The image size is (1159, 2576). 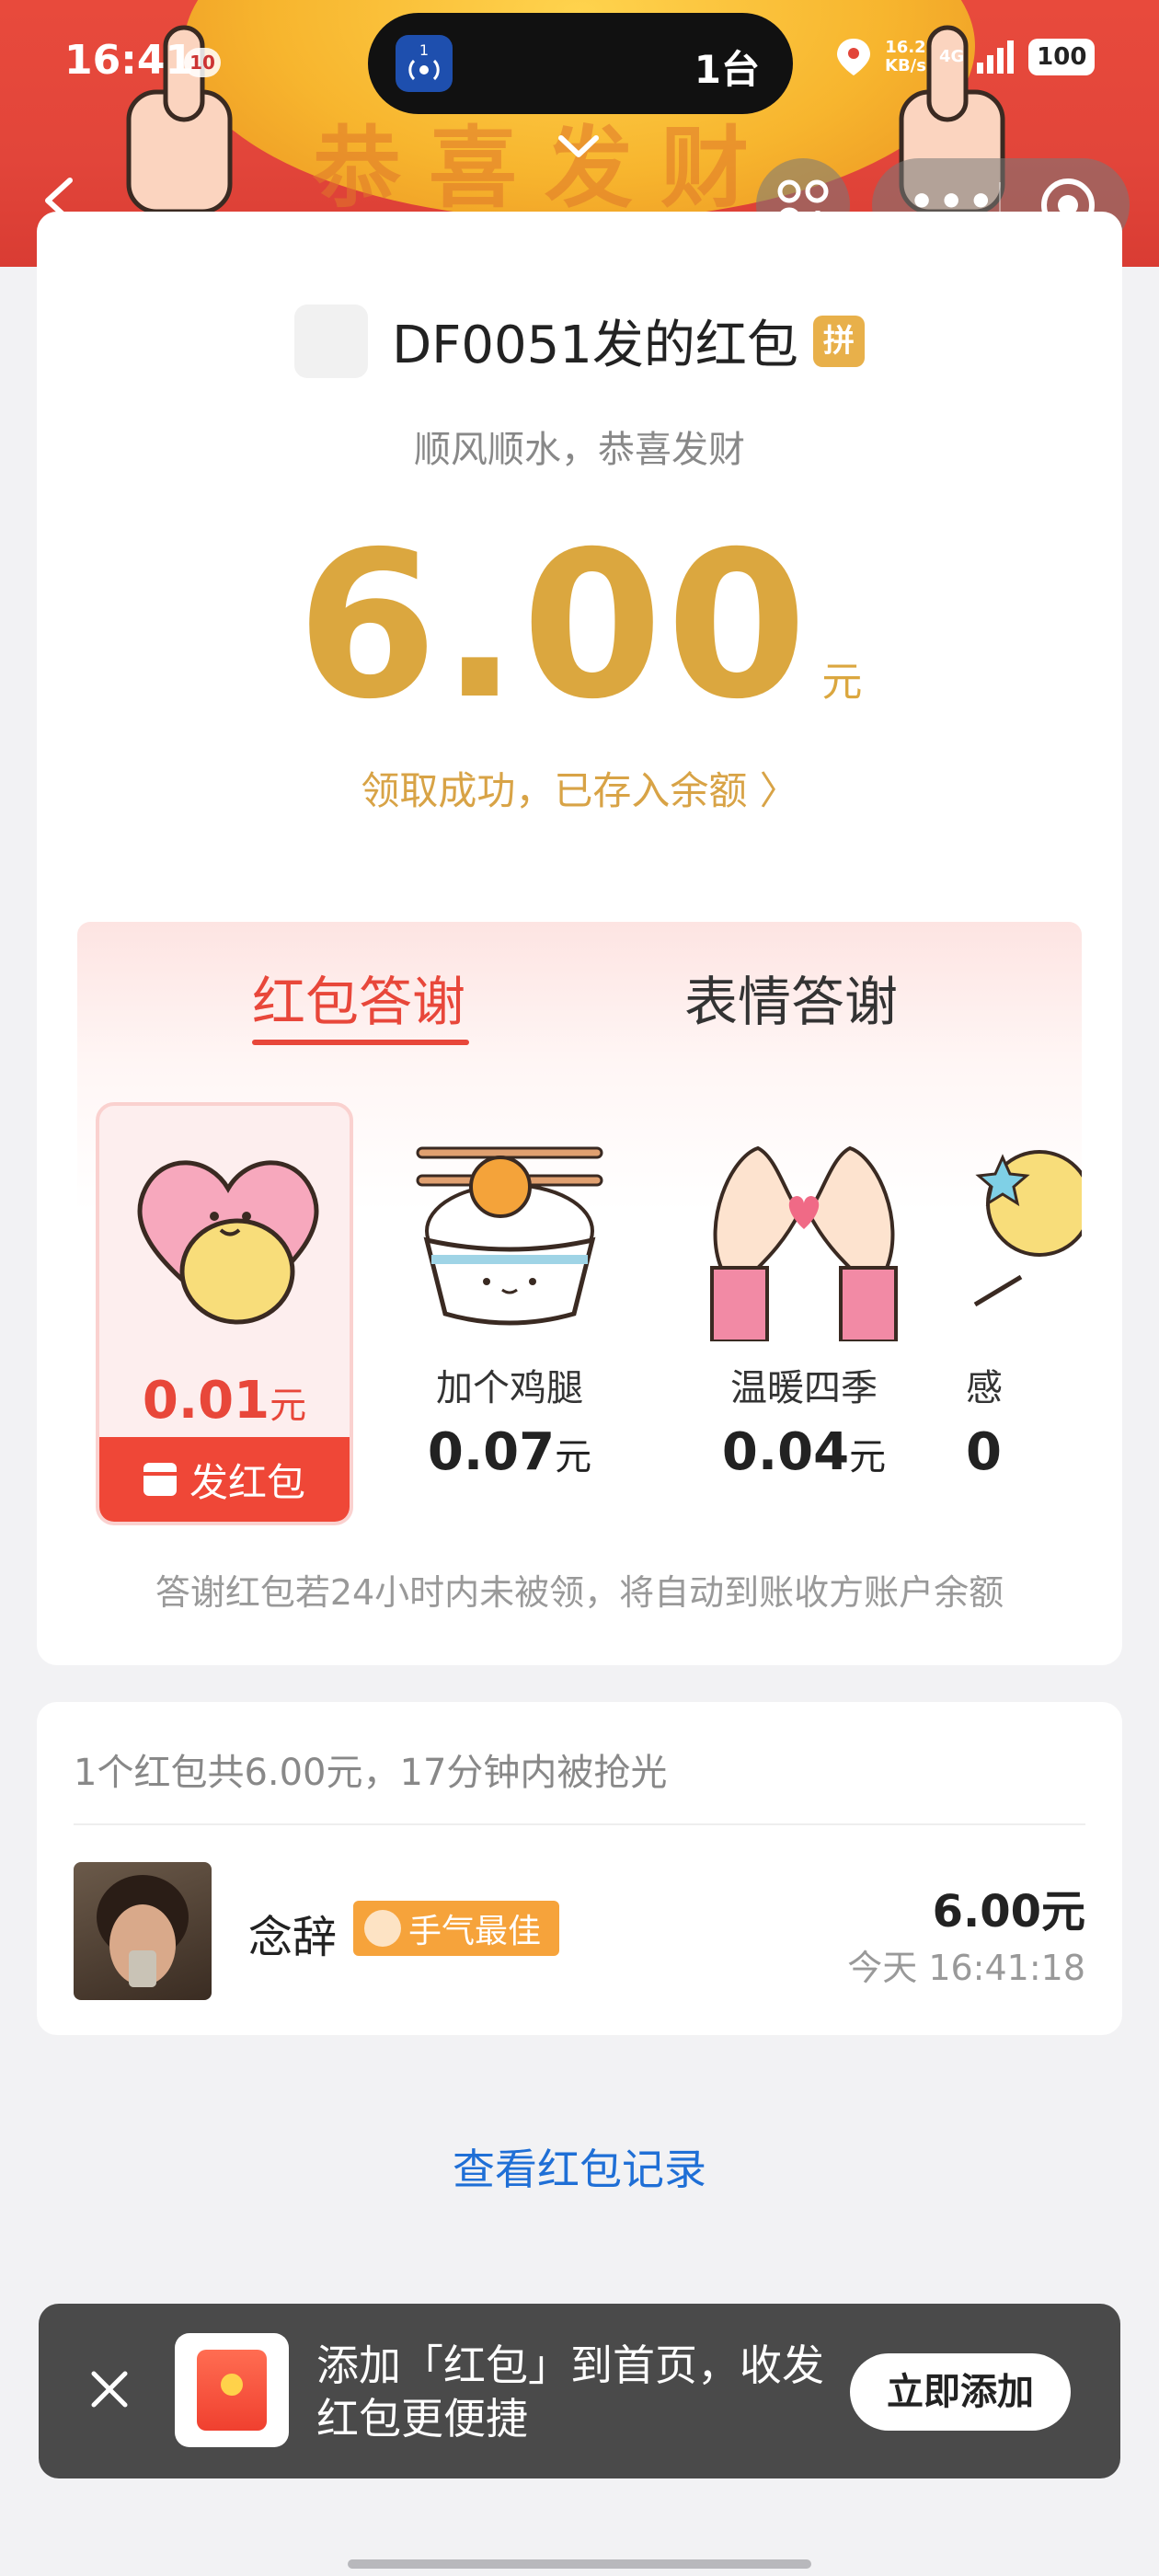 I want to click on gift-option-partial: 感 0, so click(x=1024, y=1313).